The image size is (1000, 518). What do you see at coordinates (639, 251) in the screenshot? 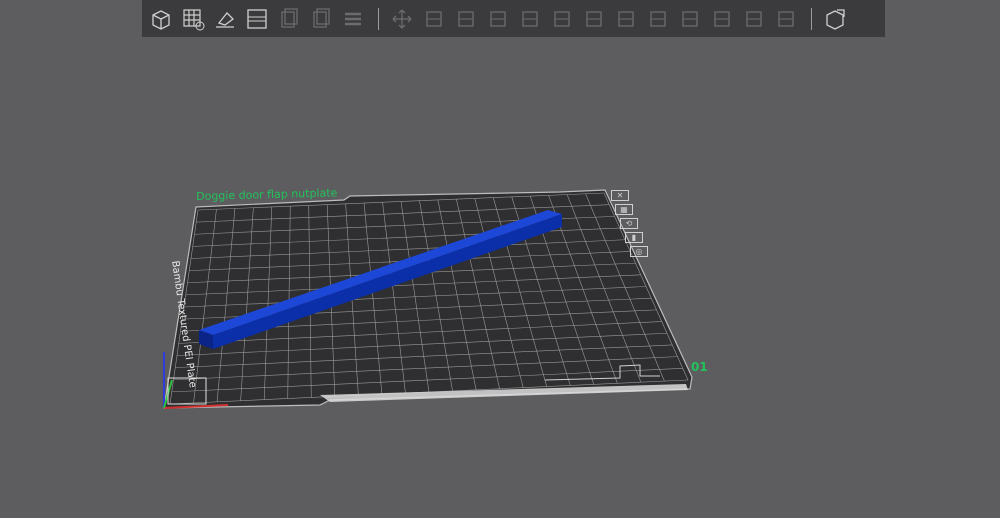
I see `settings-plate-icon: ◎` at bounding box center [639, 251].